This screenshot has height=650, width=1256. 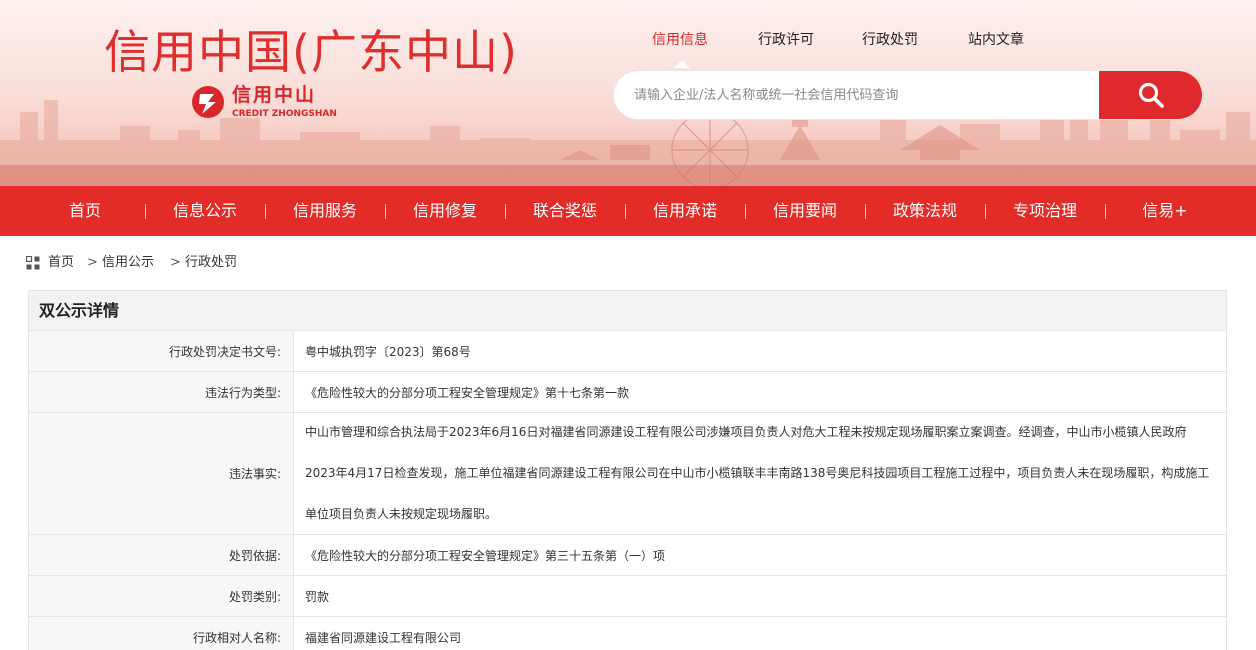 What do you see at coordinates (485, 555) in the screenshot?
I see `row-value: 《危险性较大的分部分项工程安全管理规定》第三十五条第（一）项` at bounding box center [485, 555].